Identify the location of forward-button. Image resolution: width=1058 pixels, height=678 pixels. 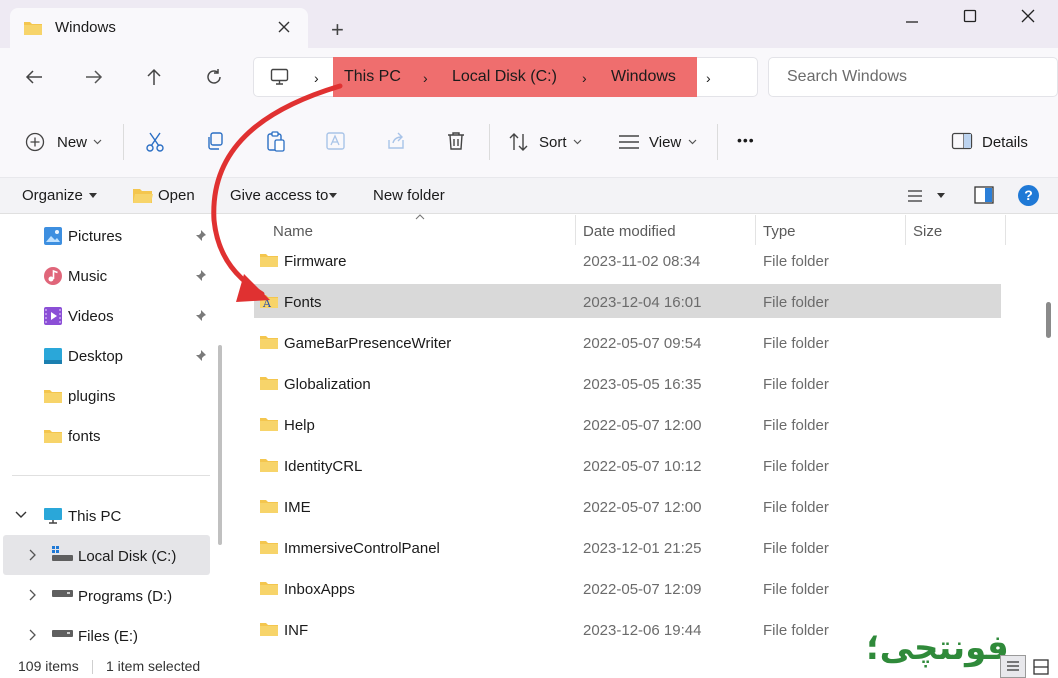
(94, 77).